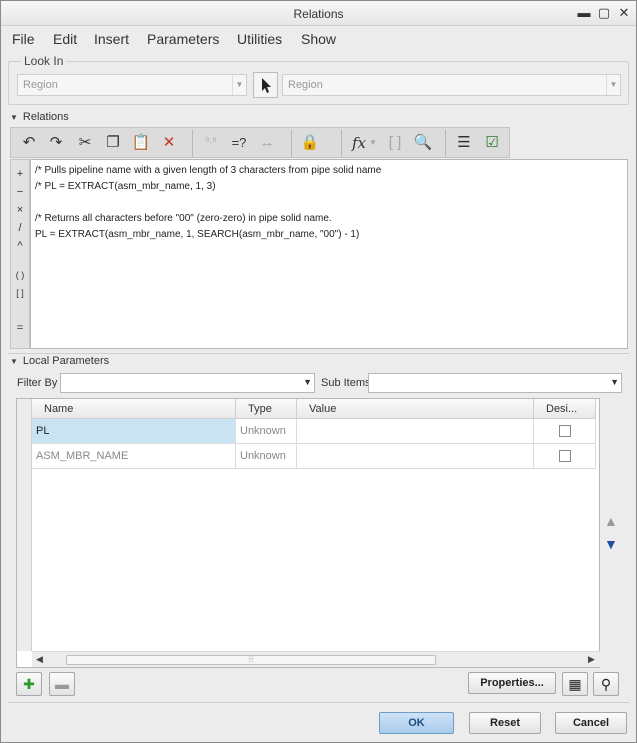 The height and width of the screenshot is (743, 637). Describe the element at coordinates (624, 13) in the screenshot. I see `close-button: ✕` at that location.